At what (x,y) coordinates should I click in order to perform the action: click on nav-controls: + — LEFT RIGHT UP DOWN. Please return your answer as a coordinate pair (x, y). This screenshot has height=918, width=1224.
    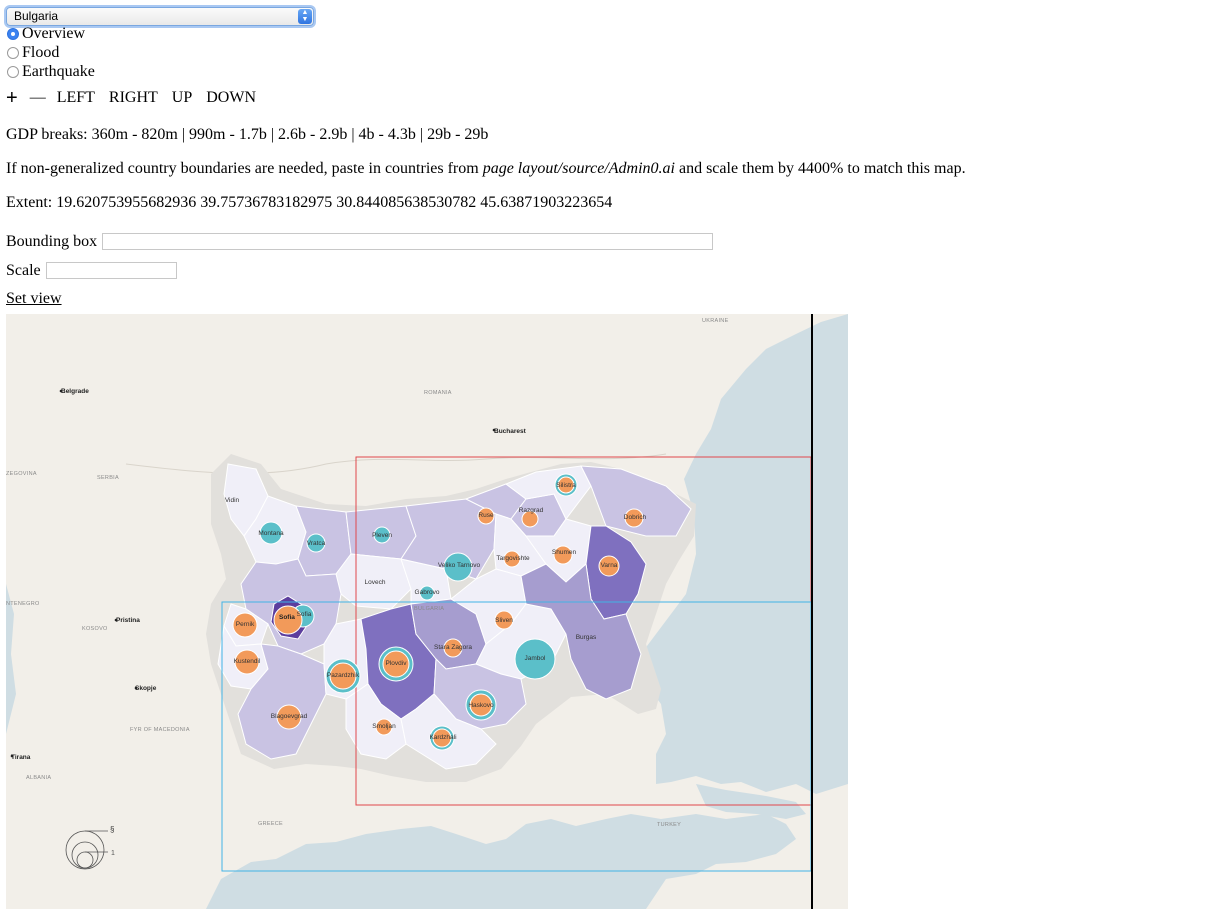
    Looking at the image, I should click on (131, 98).